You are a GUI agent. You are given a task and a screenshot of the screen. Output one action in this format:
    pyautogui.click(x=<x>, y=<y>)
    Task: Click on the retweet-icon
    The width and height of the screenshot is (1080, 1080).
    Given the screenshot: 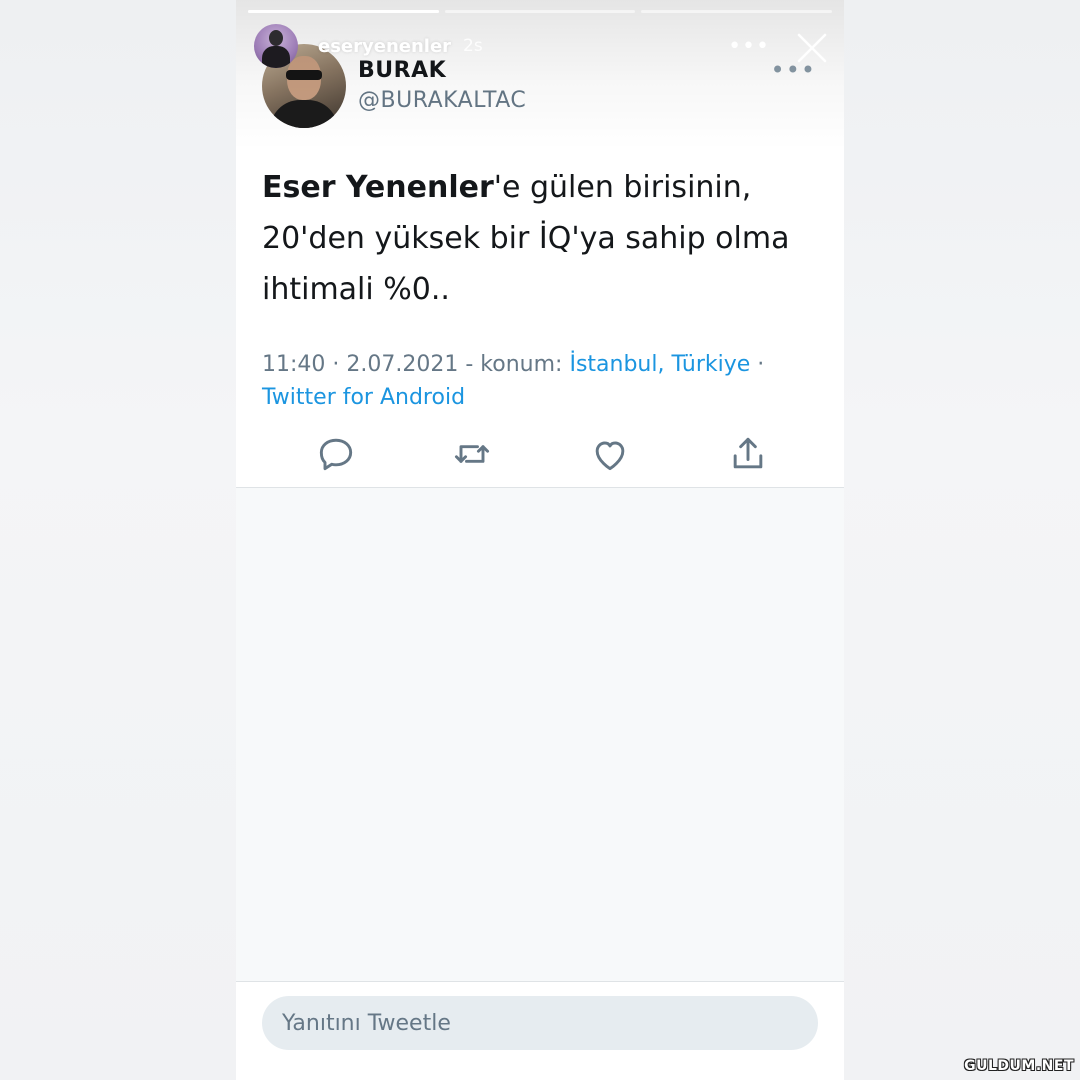 What is the action you would take?
    pyautogui.click(x=472, y=454)
    